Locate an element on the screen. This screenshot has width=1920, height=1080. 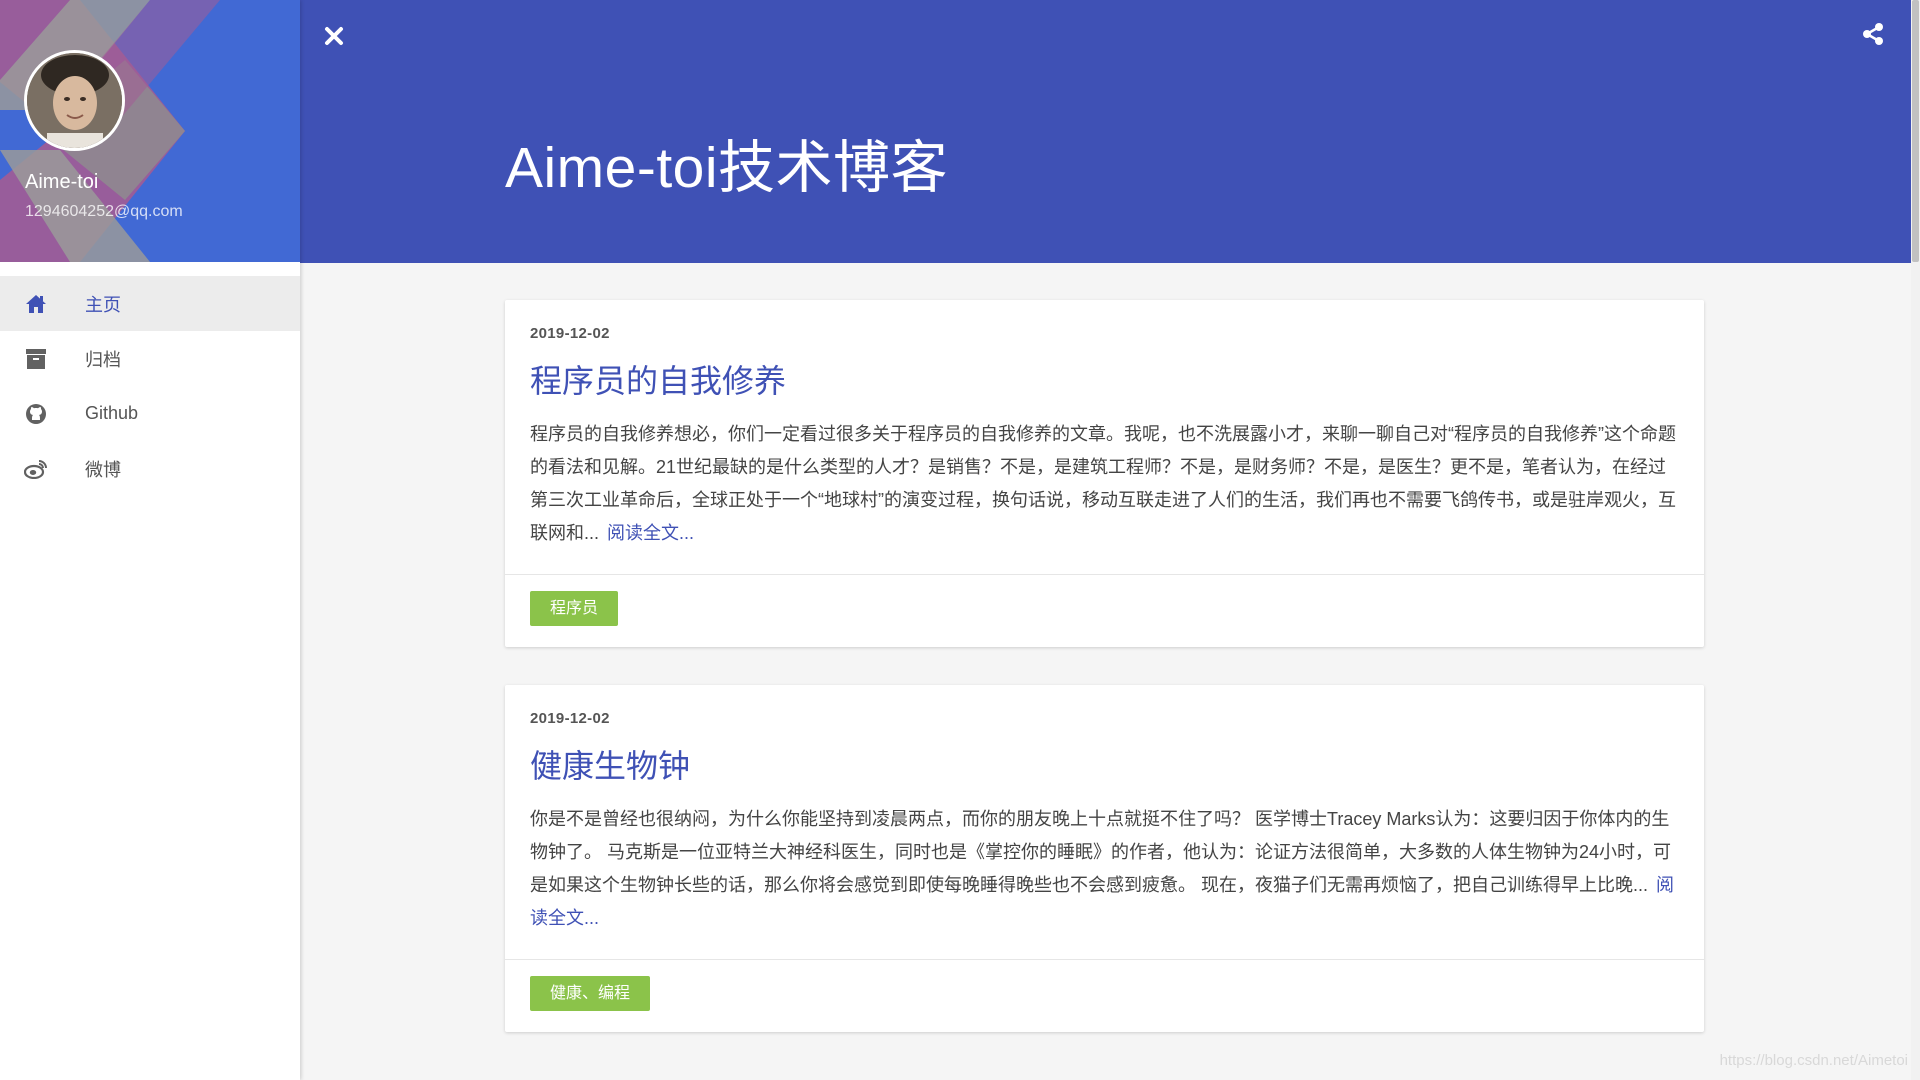
profile-name: Aime-toi is located at coordinates (62, 182).